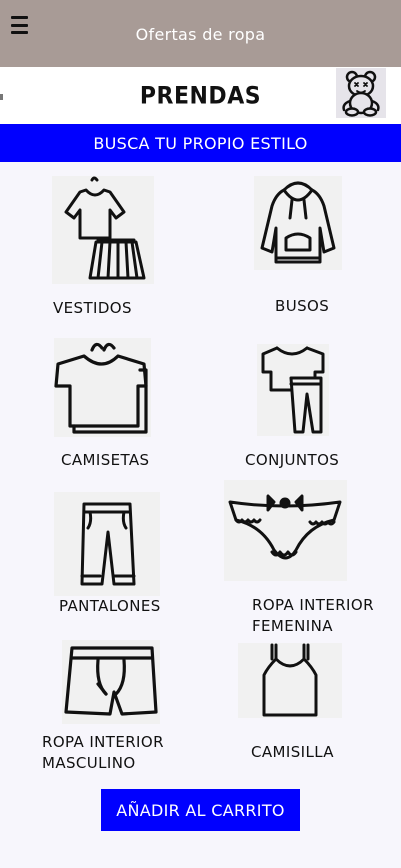 This screenshot has width=401, height=868. I want to click on category-label: BUSOS, so click(302, 306).